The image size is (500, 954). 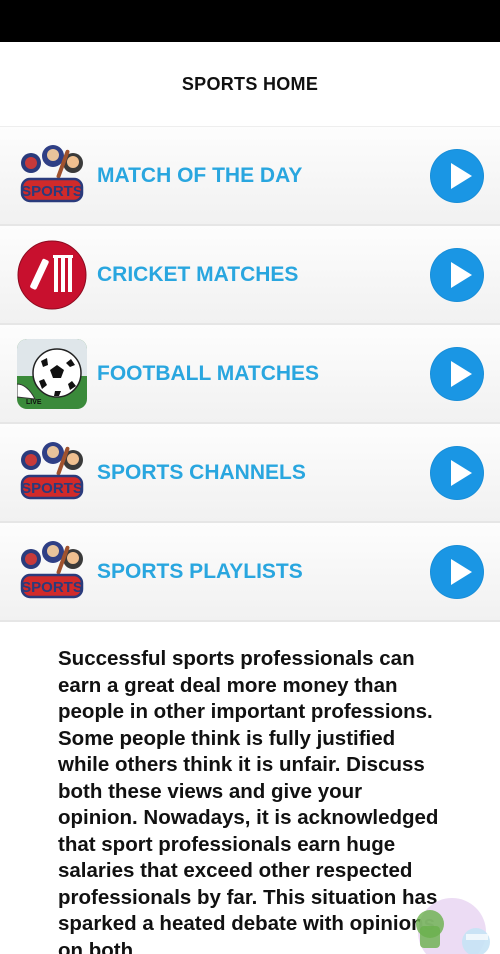 What do you see at coordinates (200, 175) in the screenshot?
I see `menu-item-label: MATCH OF THE DAY` at bounding box center [200, 175].